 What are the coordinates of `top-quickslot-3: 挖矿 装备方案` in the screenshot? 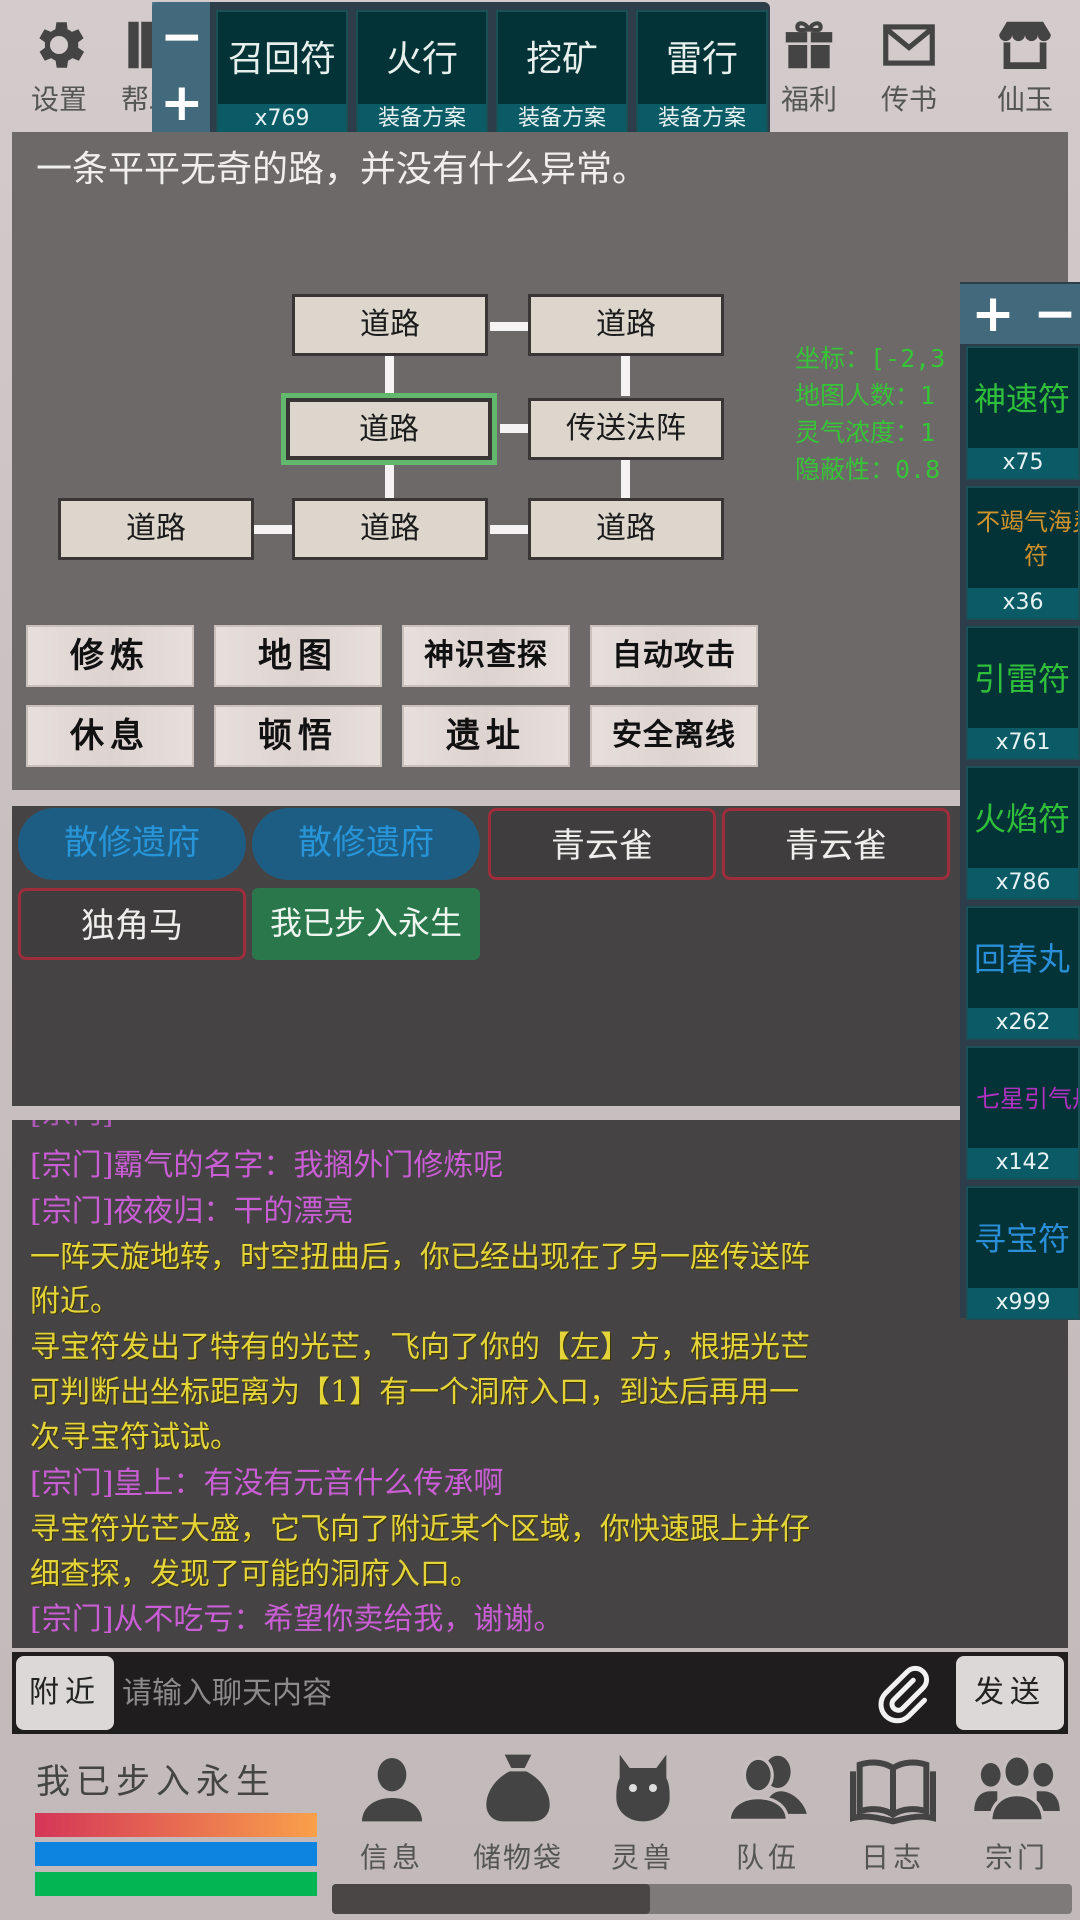 It's located at (562, 73).